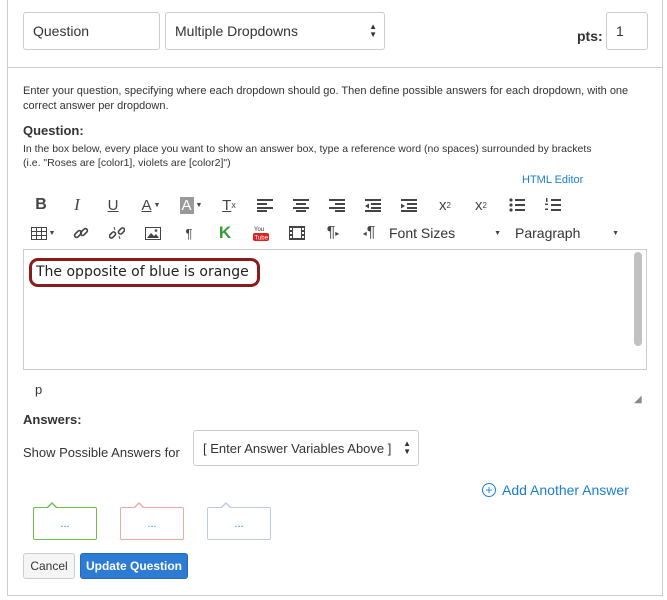  I want to click on answer-variable-select: [ Enter Answer Variables Above ] ▲ ▼, so click(306, 448).